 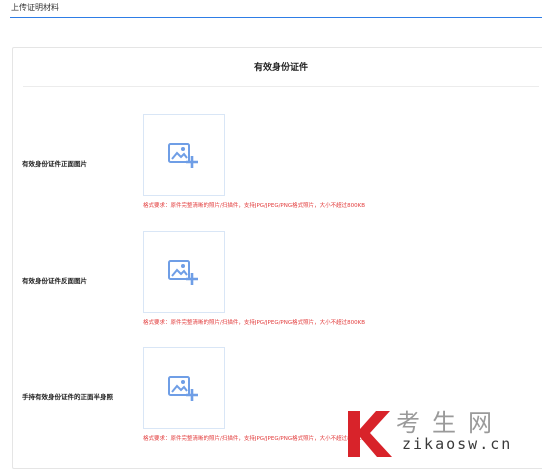 I want to click on watermark-cn-text: 考生网, so click(x=450, y=423).